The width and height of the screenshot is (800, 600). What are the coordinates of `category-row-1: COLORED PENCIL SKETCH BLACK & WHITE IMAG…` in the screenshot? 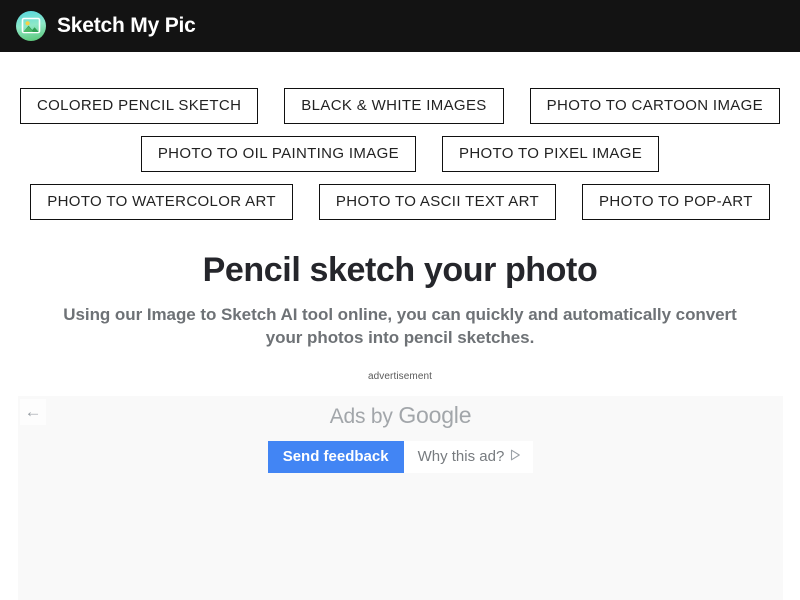 It's located at (400, 106).